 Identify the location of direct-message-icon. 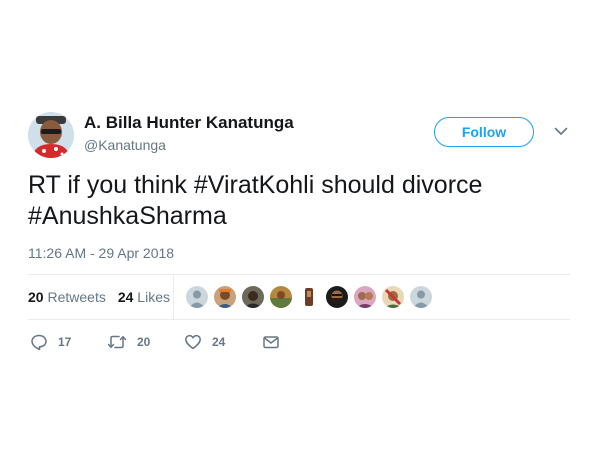
(271, 342).